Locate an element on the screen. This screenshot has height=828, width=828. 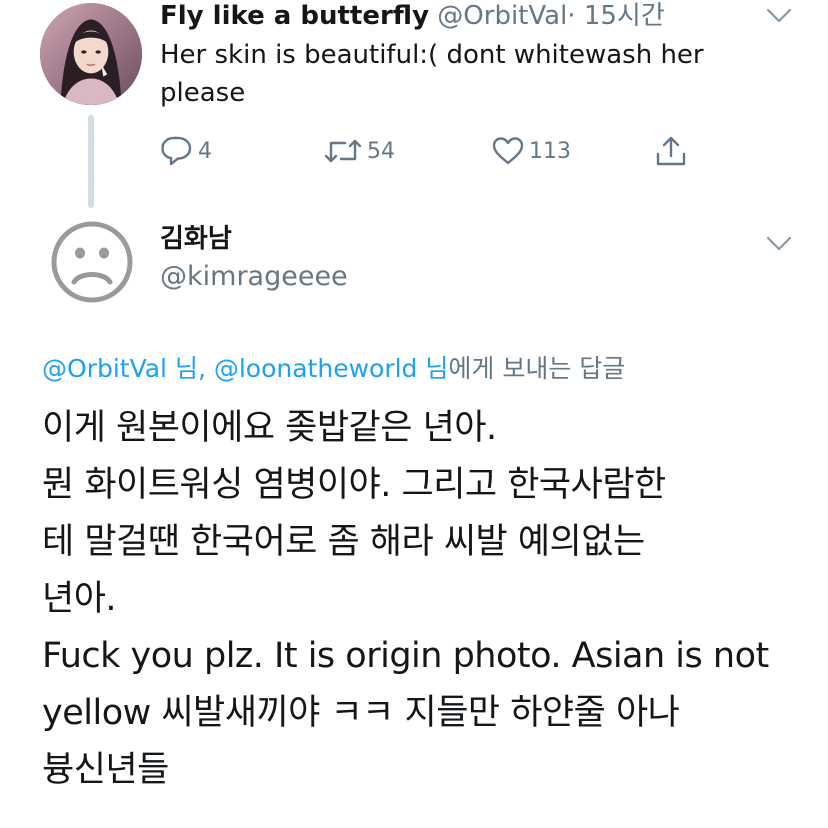
reply-chevron-down-icon is located at coordinates (779, 244).